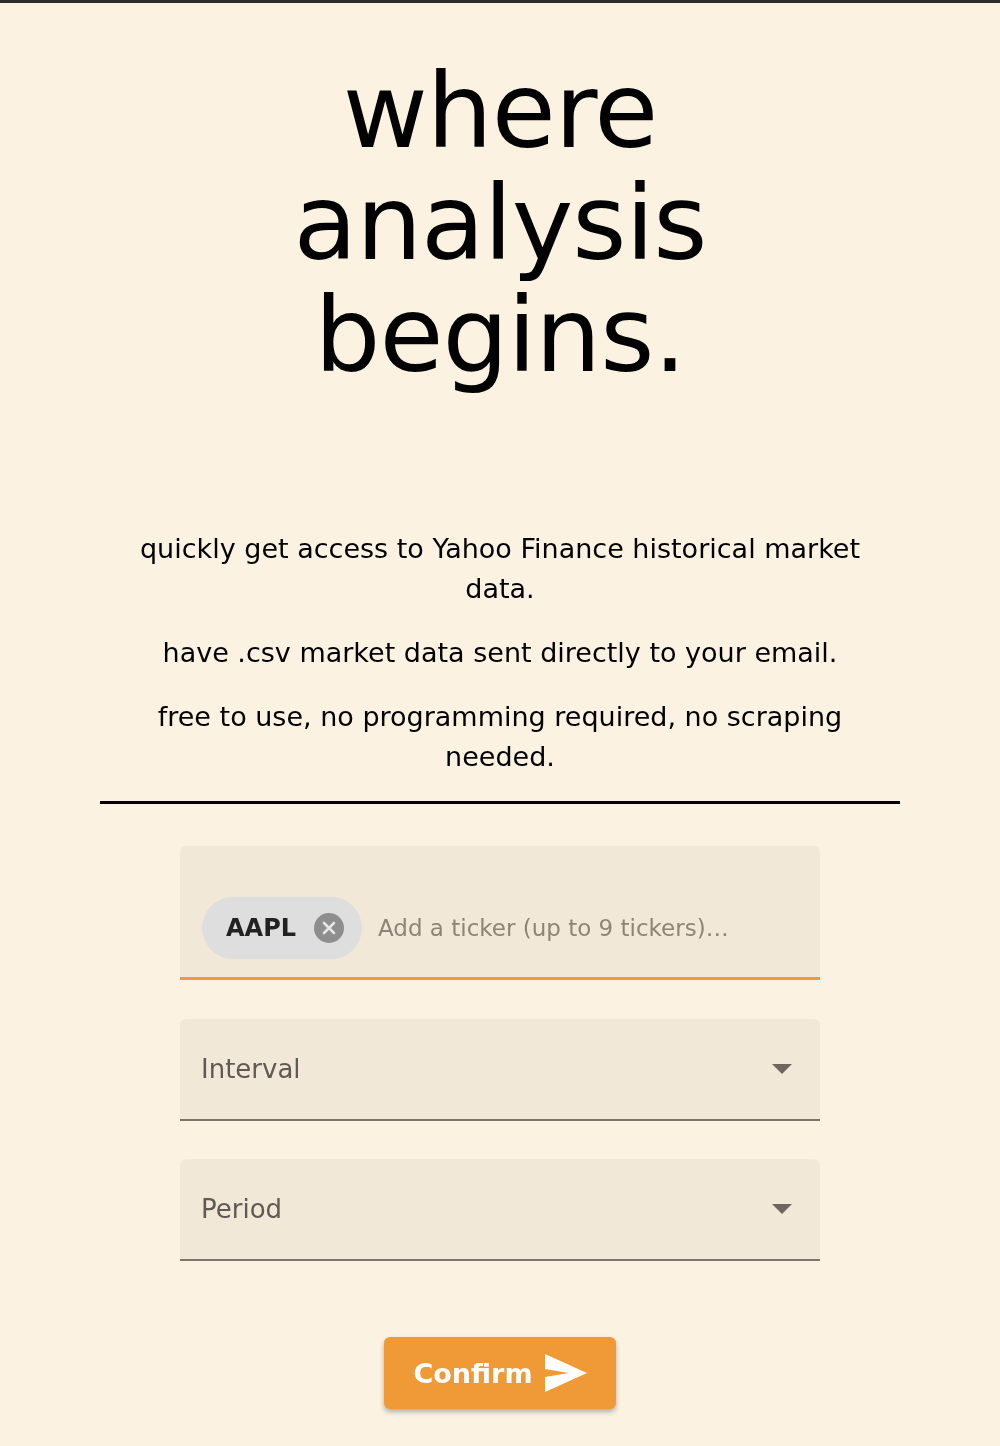 The width and height of the screenshot is (1000, 1446). I want to click on tagline-text: quickly get access to Yahoo Finance historical market data., so click(500, 569).